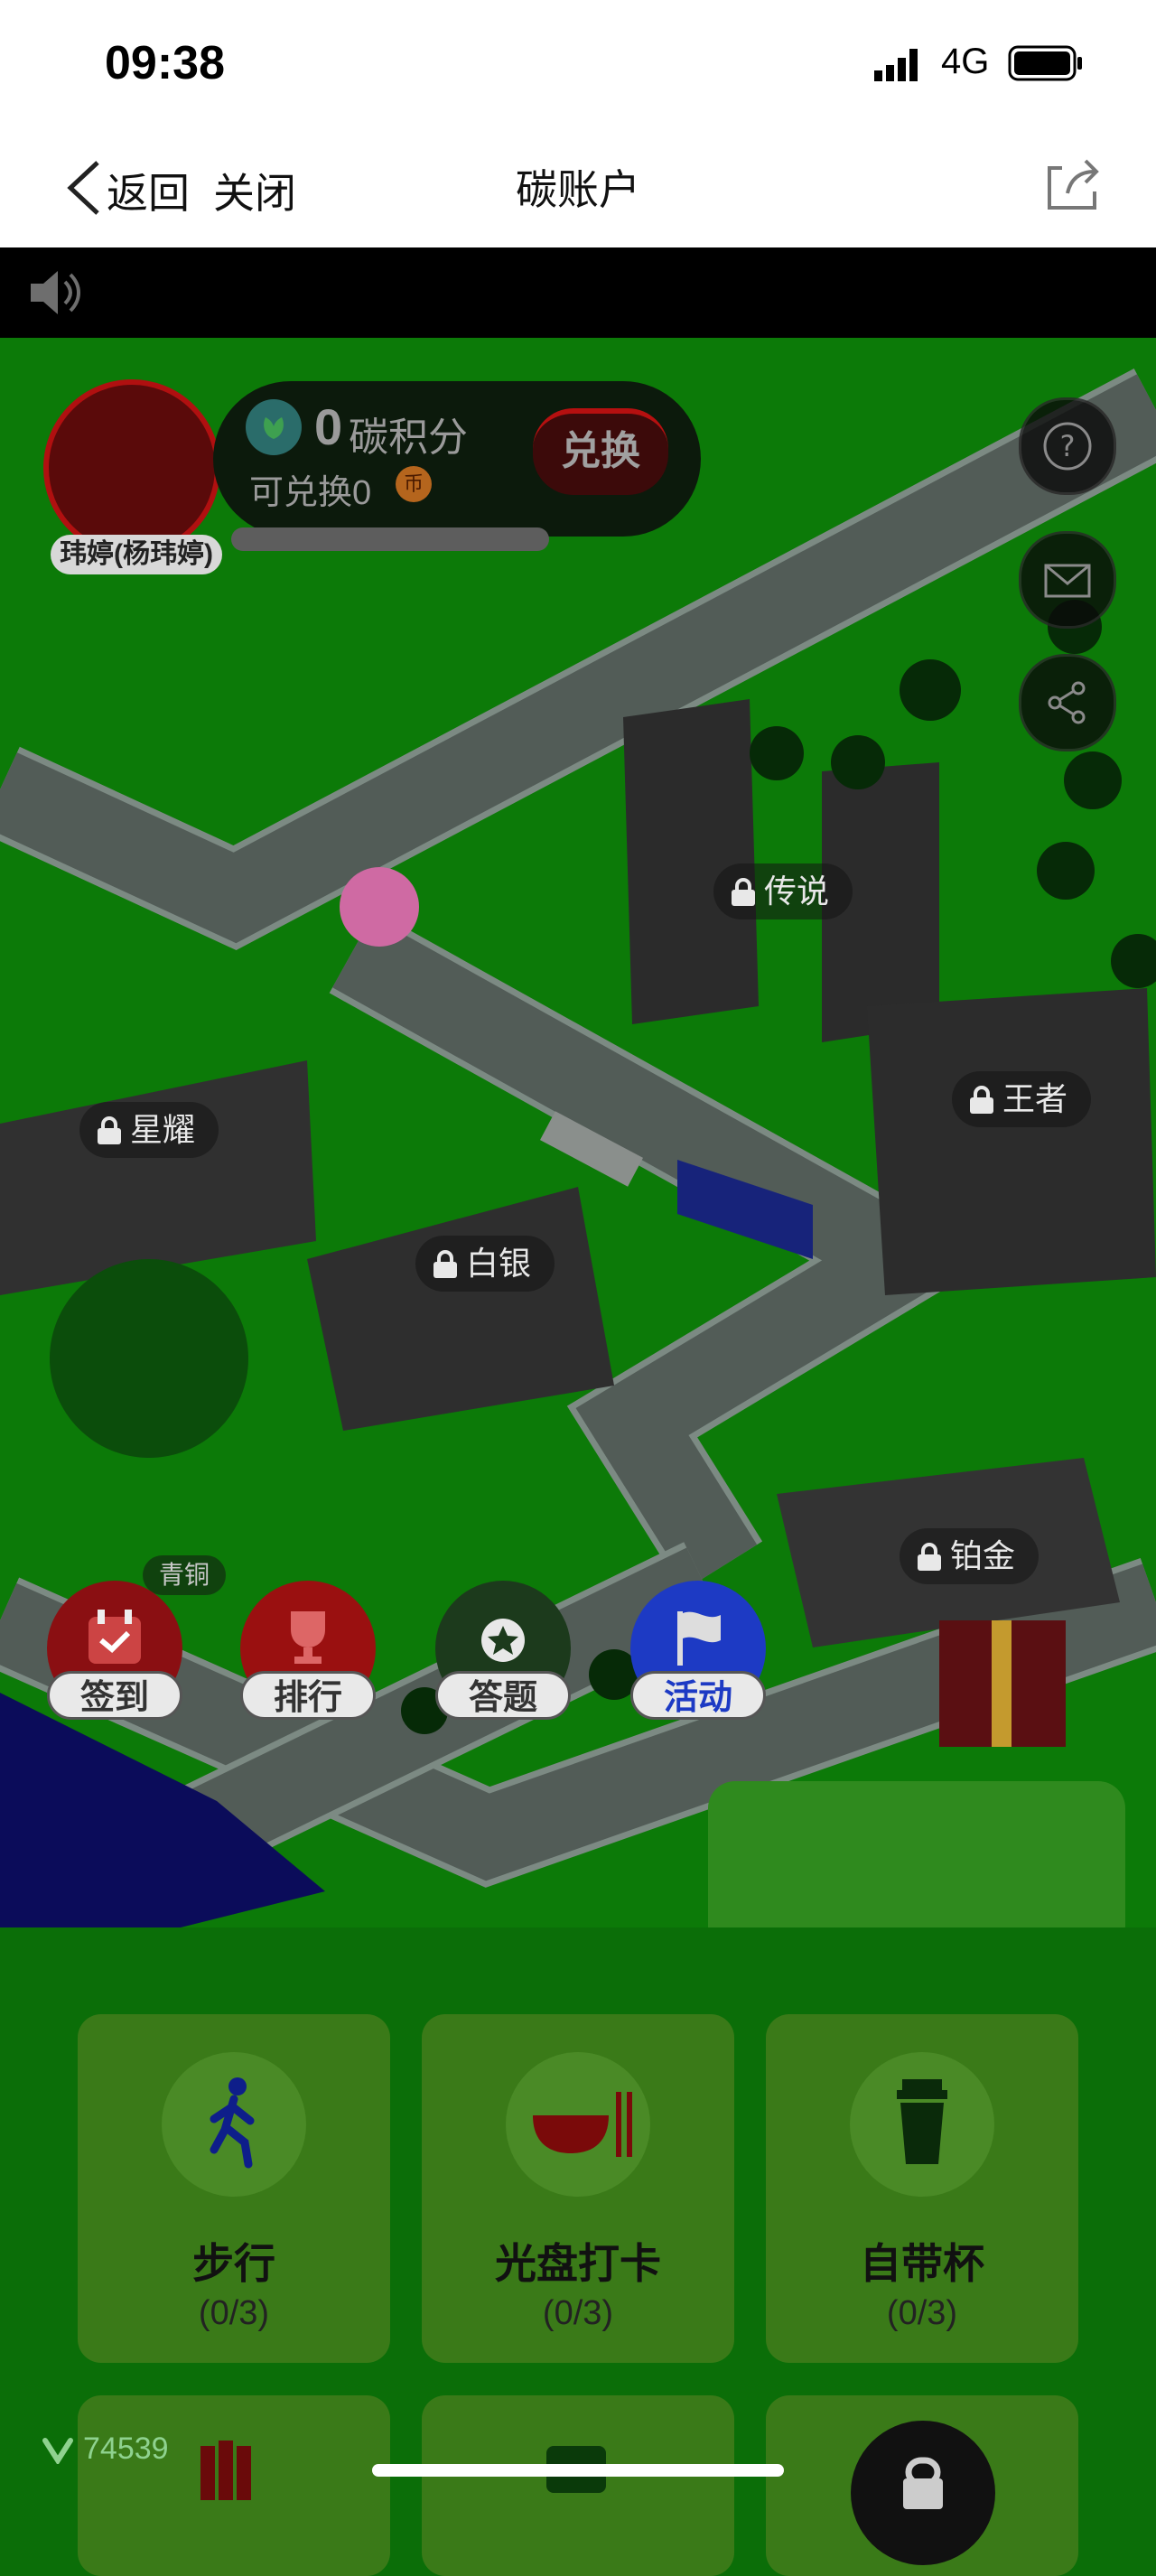 This screenshot has height=2576, width=1156. I want to click on checkin-label: 签到, so click(115, 1695).